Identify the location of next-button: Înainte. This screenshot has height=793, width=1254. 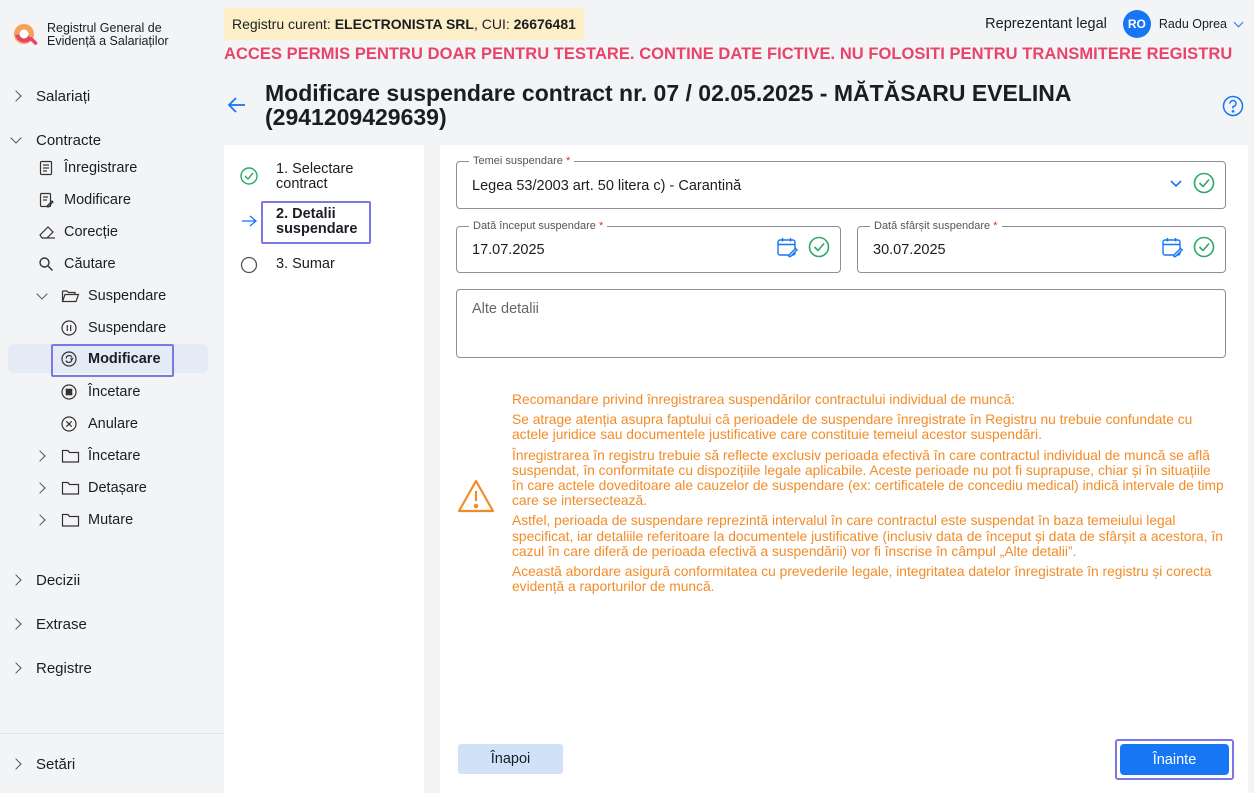
(1174, 759).